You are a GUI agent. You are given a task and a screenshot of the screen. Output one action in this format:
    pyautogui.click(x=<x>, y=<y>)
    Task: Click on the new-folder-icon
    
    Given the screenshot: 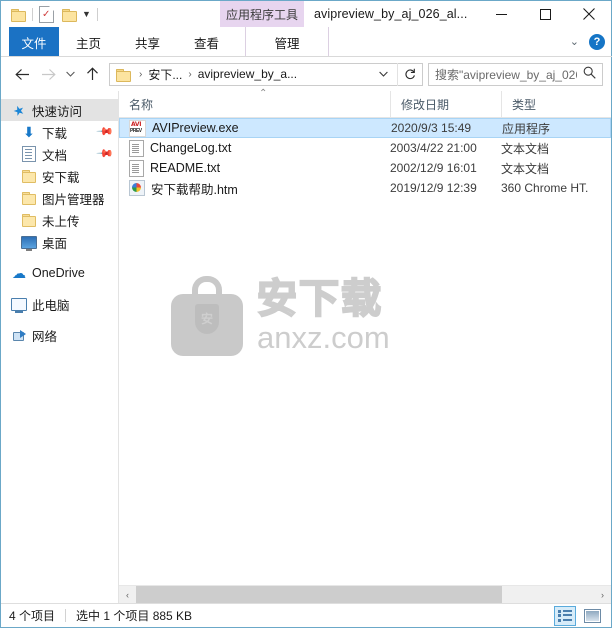 What is the action you would take?
    pyautogui.click(x=18, y=15)
    